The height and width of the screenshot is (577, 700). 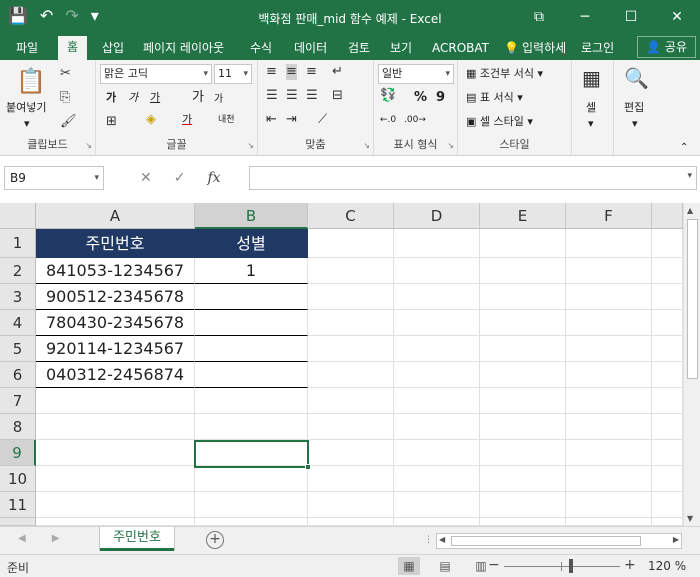 I want to click on align-center-icon: ☰, so click(x=292, y=96).